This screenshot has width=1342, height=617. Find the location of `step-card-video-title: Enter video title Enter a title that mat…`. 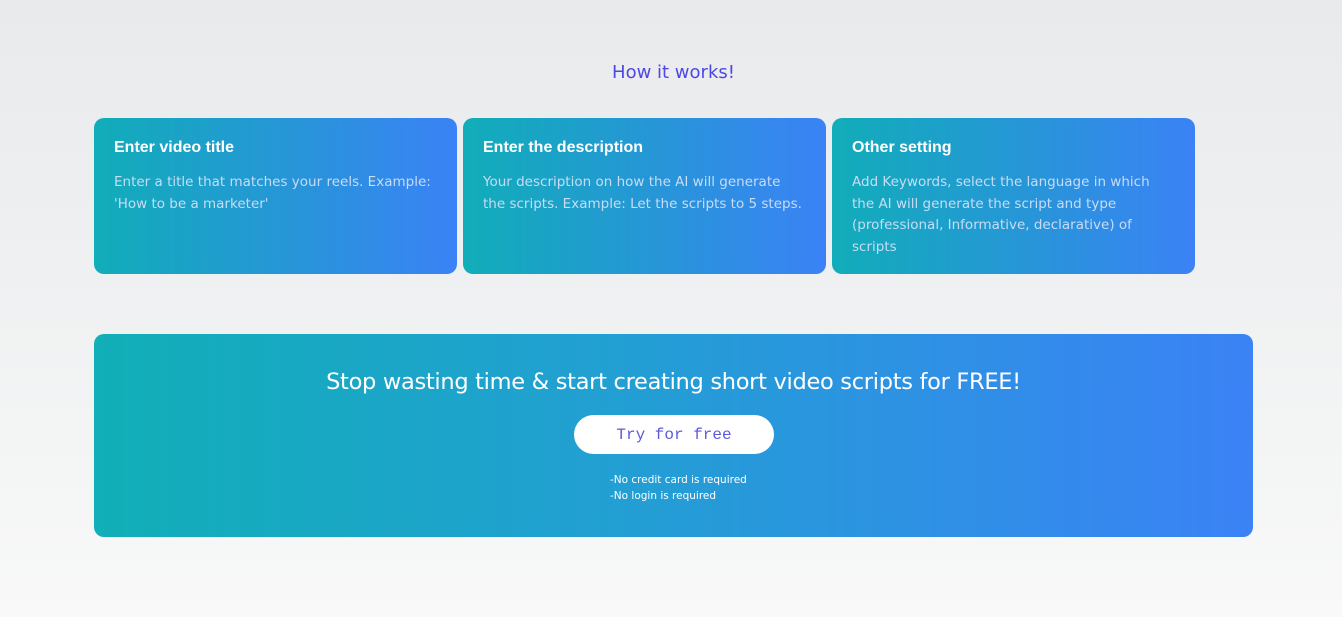

step-card-video-title: Enter video title Enter a title that mat… is located at coordinates (275, 196).